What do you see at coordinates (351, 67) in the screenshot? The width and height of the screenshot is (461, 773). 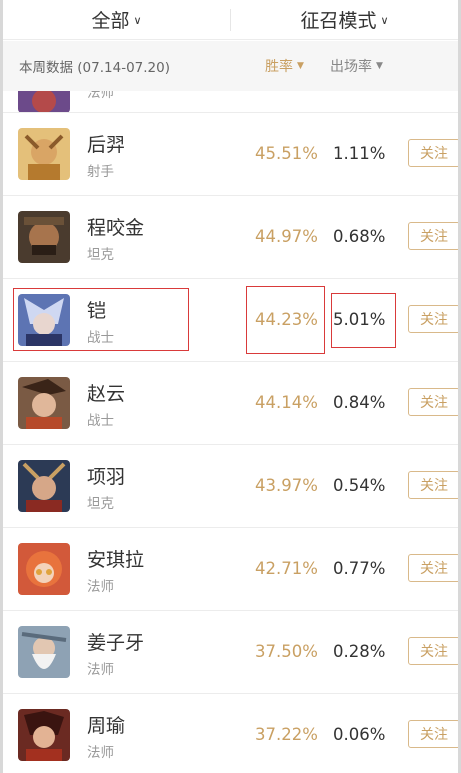 I see `sort-pick-label: 出场率` at bounding box center [351, 67].